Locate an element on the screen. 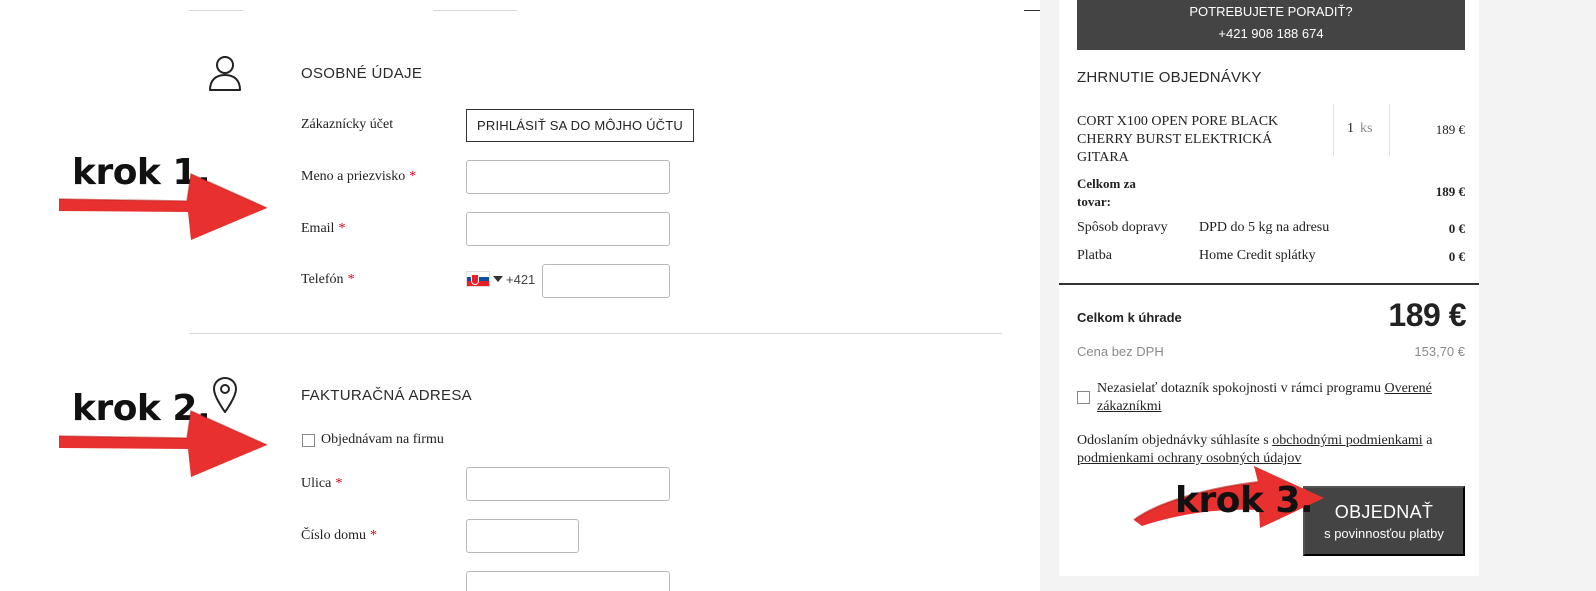  terms-link: obchodnými podmienkami is located at coordinates (1347, 440).